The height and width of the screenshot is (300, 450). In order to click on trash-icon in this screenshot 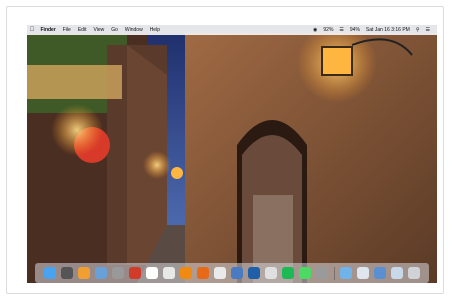, I will do `click(414, 273)`.